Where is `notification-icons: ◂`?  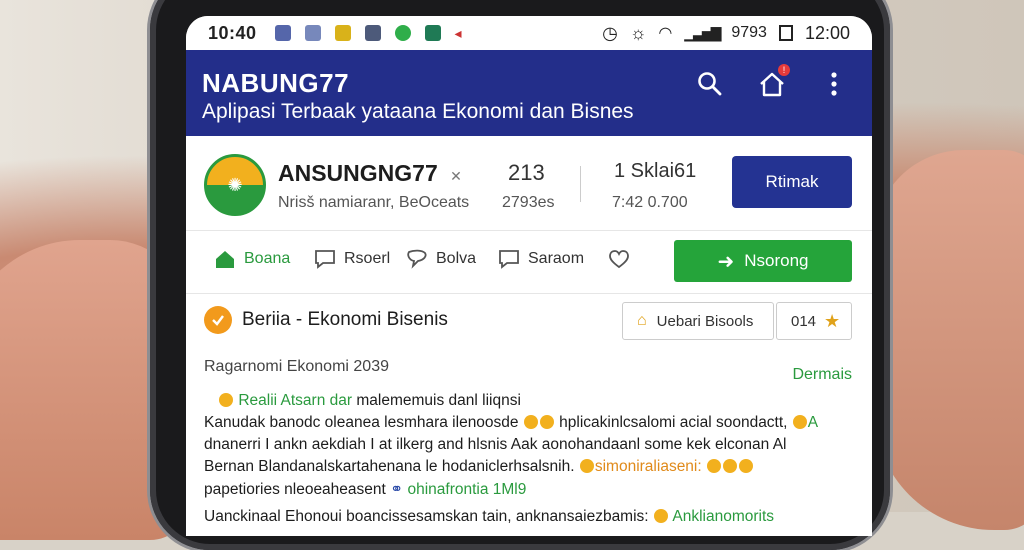 notification-icons: ◂ is located at coordinates (368, 33).